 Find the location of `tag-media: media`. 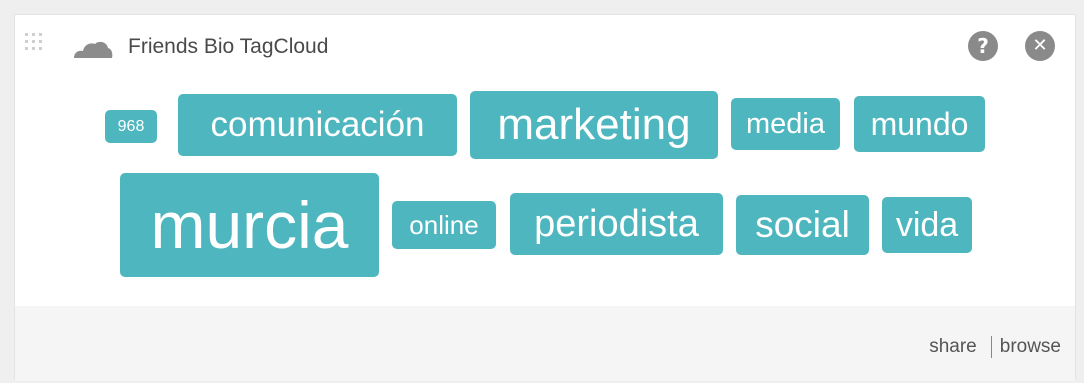

tag-media: media is located at coordinates (785, 124).